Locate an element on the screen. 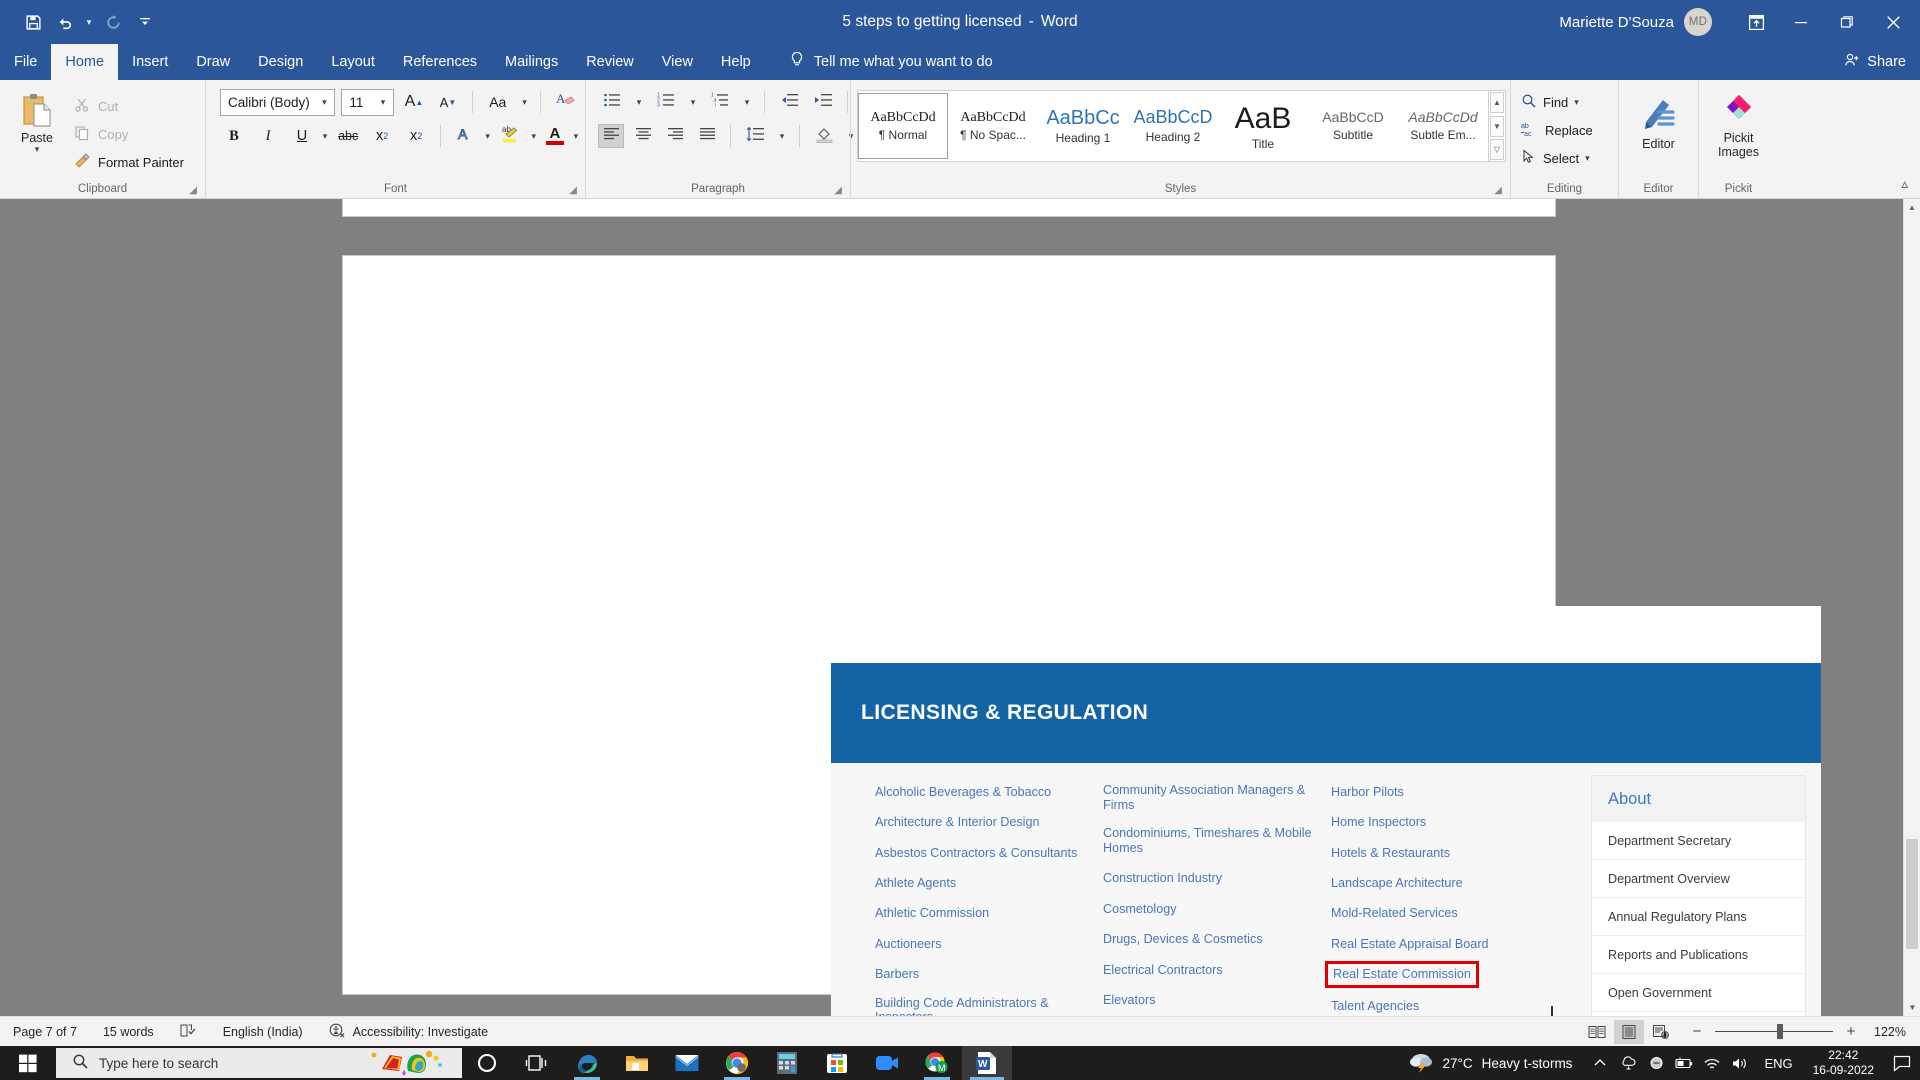  paste-chevron-down-icon: ▾ is located at coordinates (37, 149).